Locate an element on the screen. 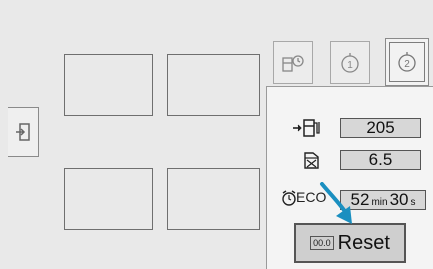  svg-text: 2 is located at coordinates (407, 64).